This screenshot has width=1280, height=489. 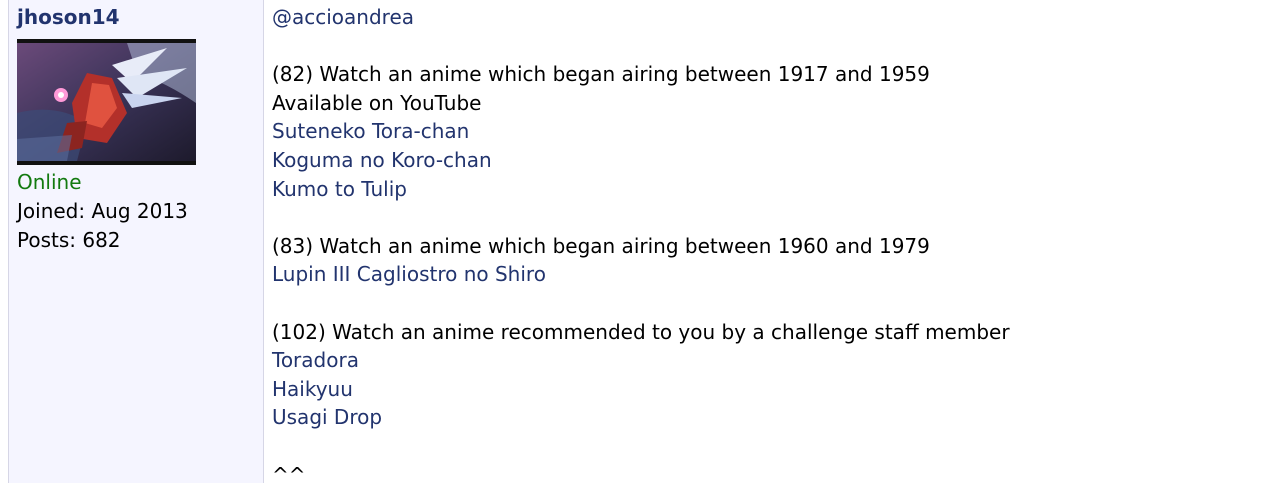 What do you see at coordinates (343, 17) in the screenshot?
I see `mention-link: @accioandrea` at bounding box center [343, 17].